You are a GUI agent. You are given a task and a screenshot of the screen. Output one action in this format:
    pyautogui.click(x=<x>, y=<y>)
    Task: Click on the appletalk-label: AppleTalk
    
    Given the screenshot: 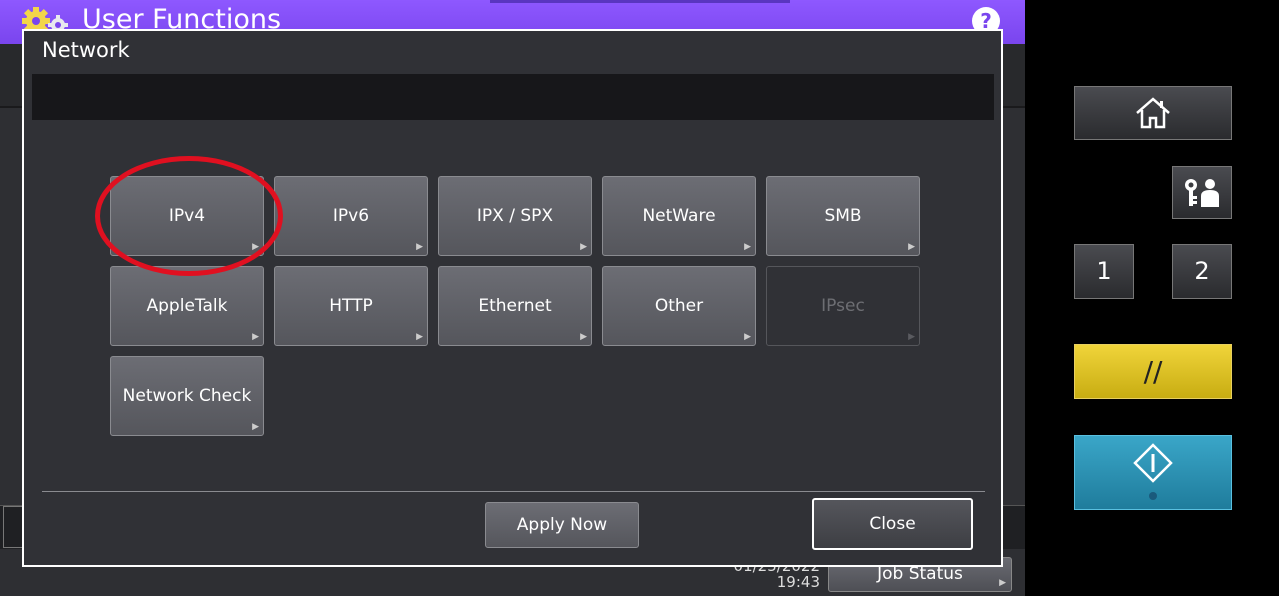 What is the action you would take?
    pyautogui.click(x=187, y=306)
    